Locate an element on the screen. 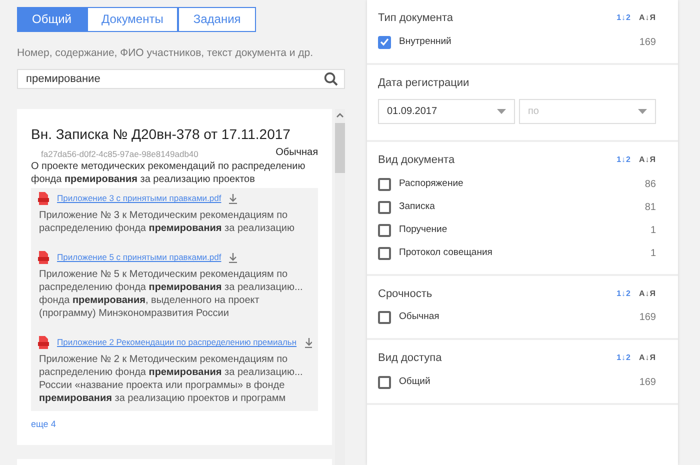 The image size is (700, 465). filter-title: Вид доступа is located at coordinates (410, 358).